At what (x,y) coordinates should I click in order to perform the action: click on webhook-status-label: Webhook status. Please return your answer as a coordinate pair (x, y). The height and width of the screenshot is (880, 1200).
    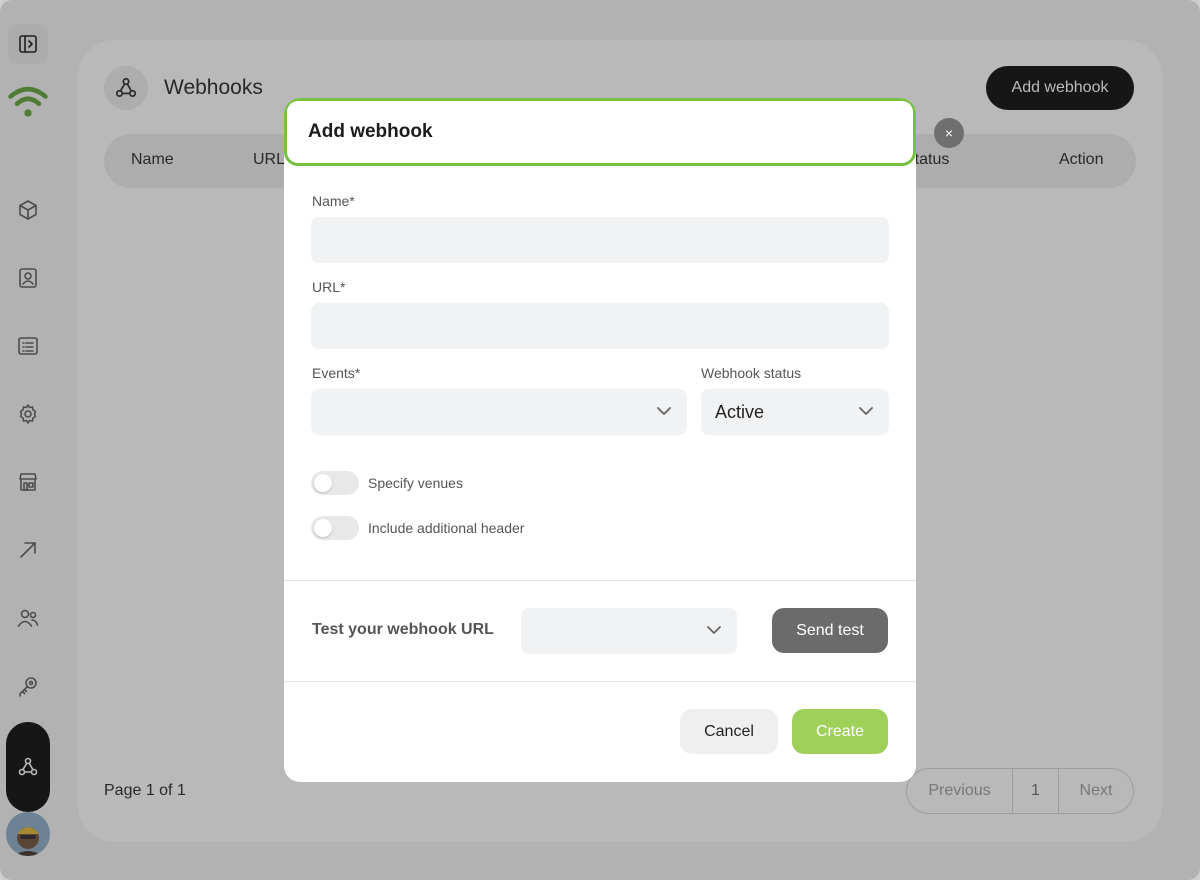
    Looking at the image, I should click on (751, 373).